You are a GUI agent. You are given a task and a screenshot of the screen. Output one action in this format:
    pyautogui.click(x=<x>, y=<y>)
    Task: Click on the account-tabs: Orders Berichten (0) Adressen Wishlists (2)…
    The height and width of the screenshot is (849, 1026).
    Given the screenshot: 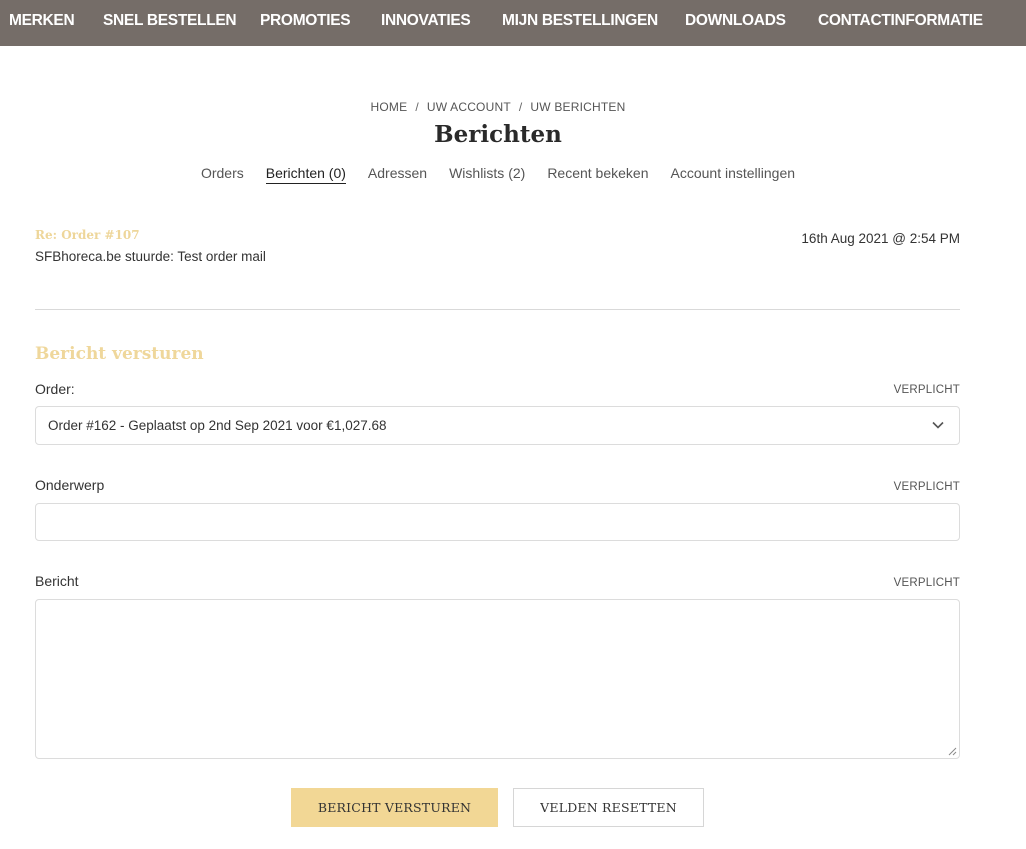 What is the action you would take?
    pyautogui.click(x=498, y=174)
    